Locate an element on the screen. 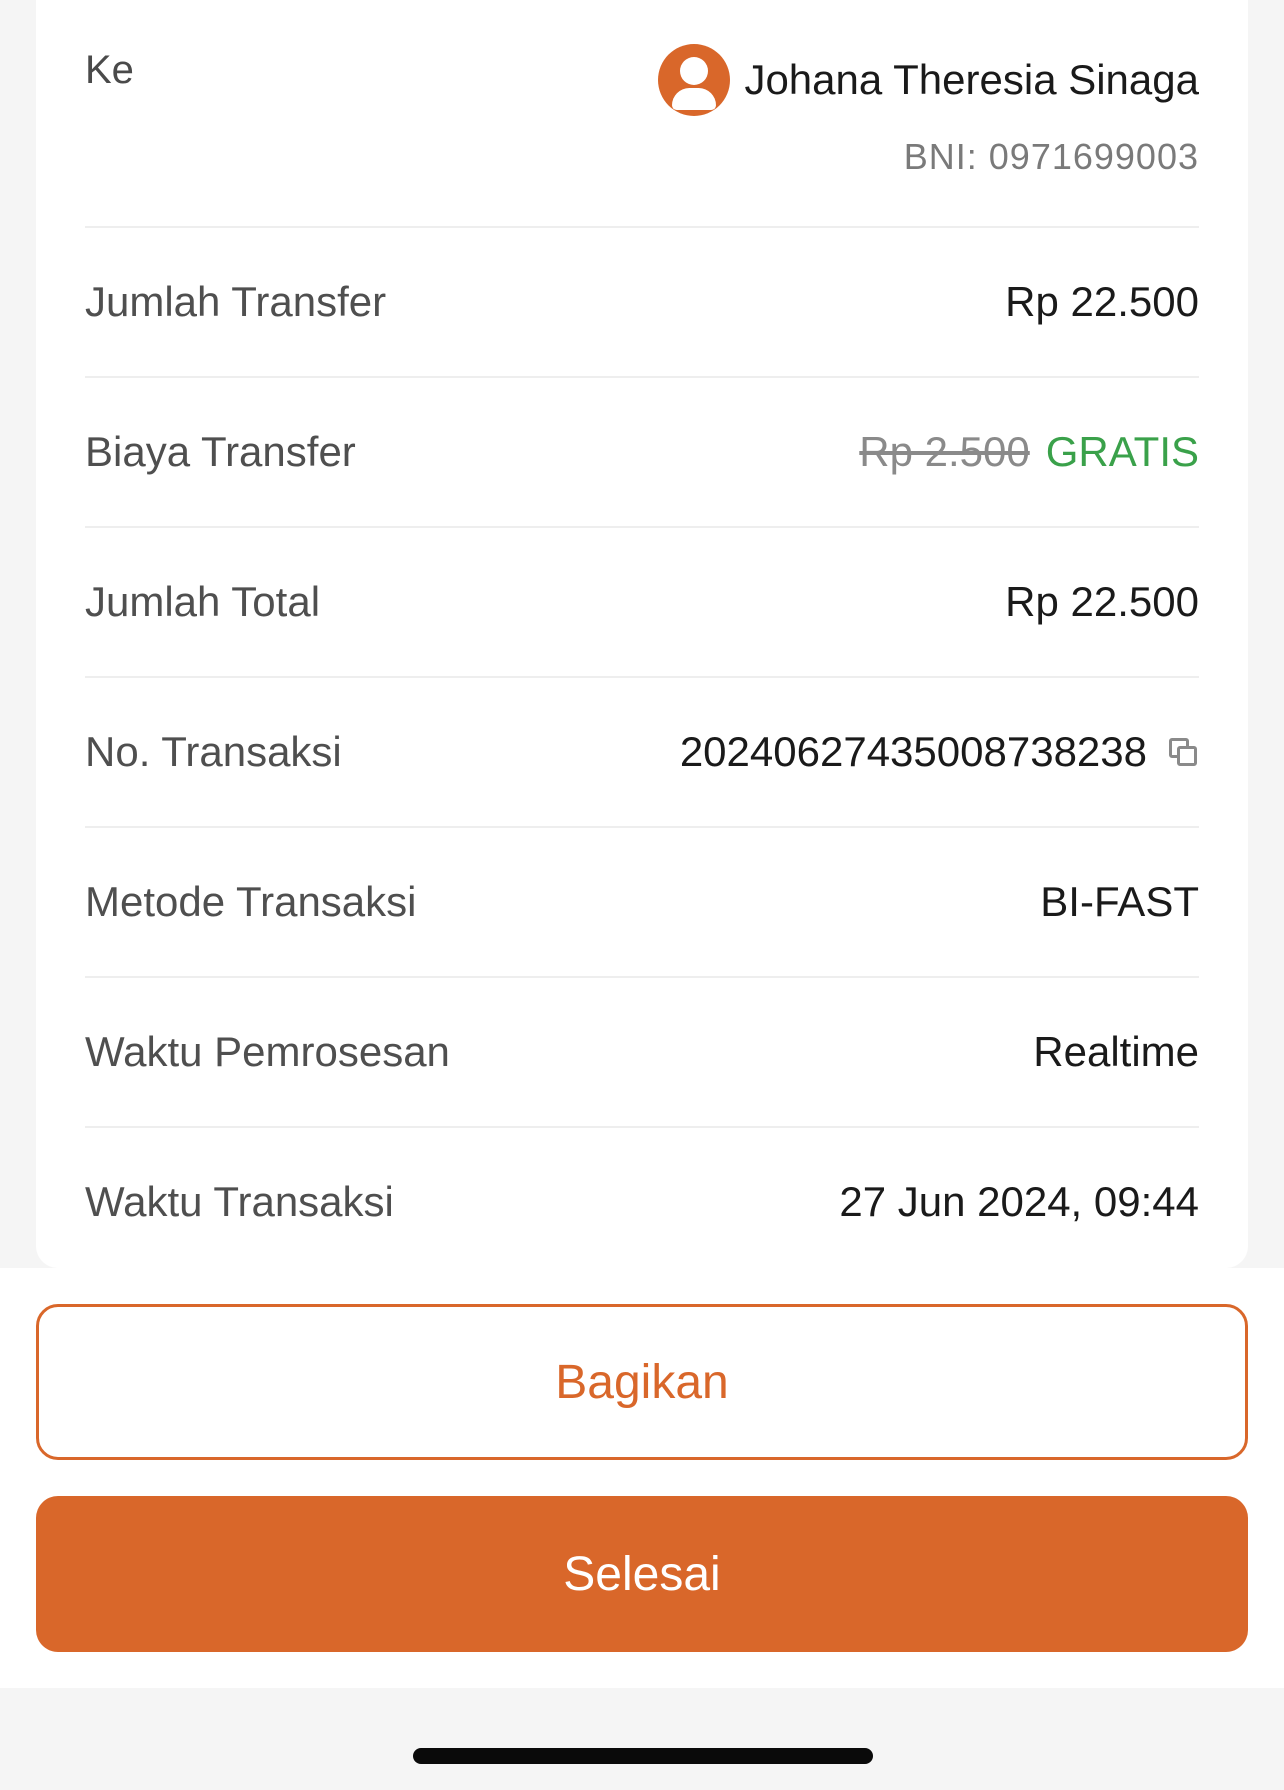 This screenshot has width=1284, height=1790. user-icon is located at coordinates (694, 80).